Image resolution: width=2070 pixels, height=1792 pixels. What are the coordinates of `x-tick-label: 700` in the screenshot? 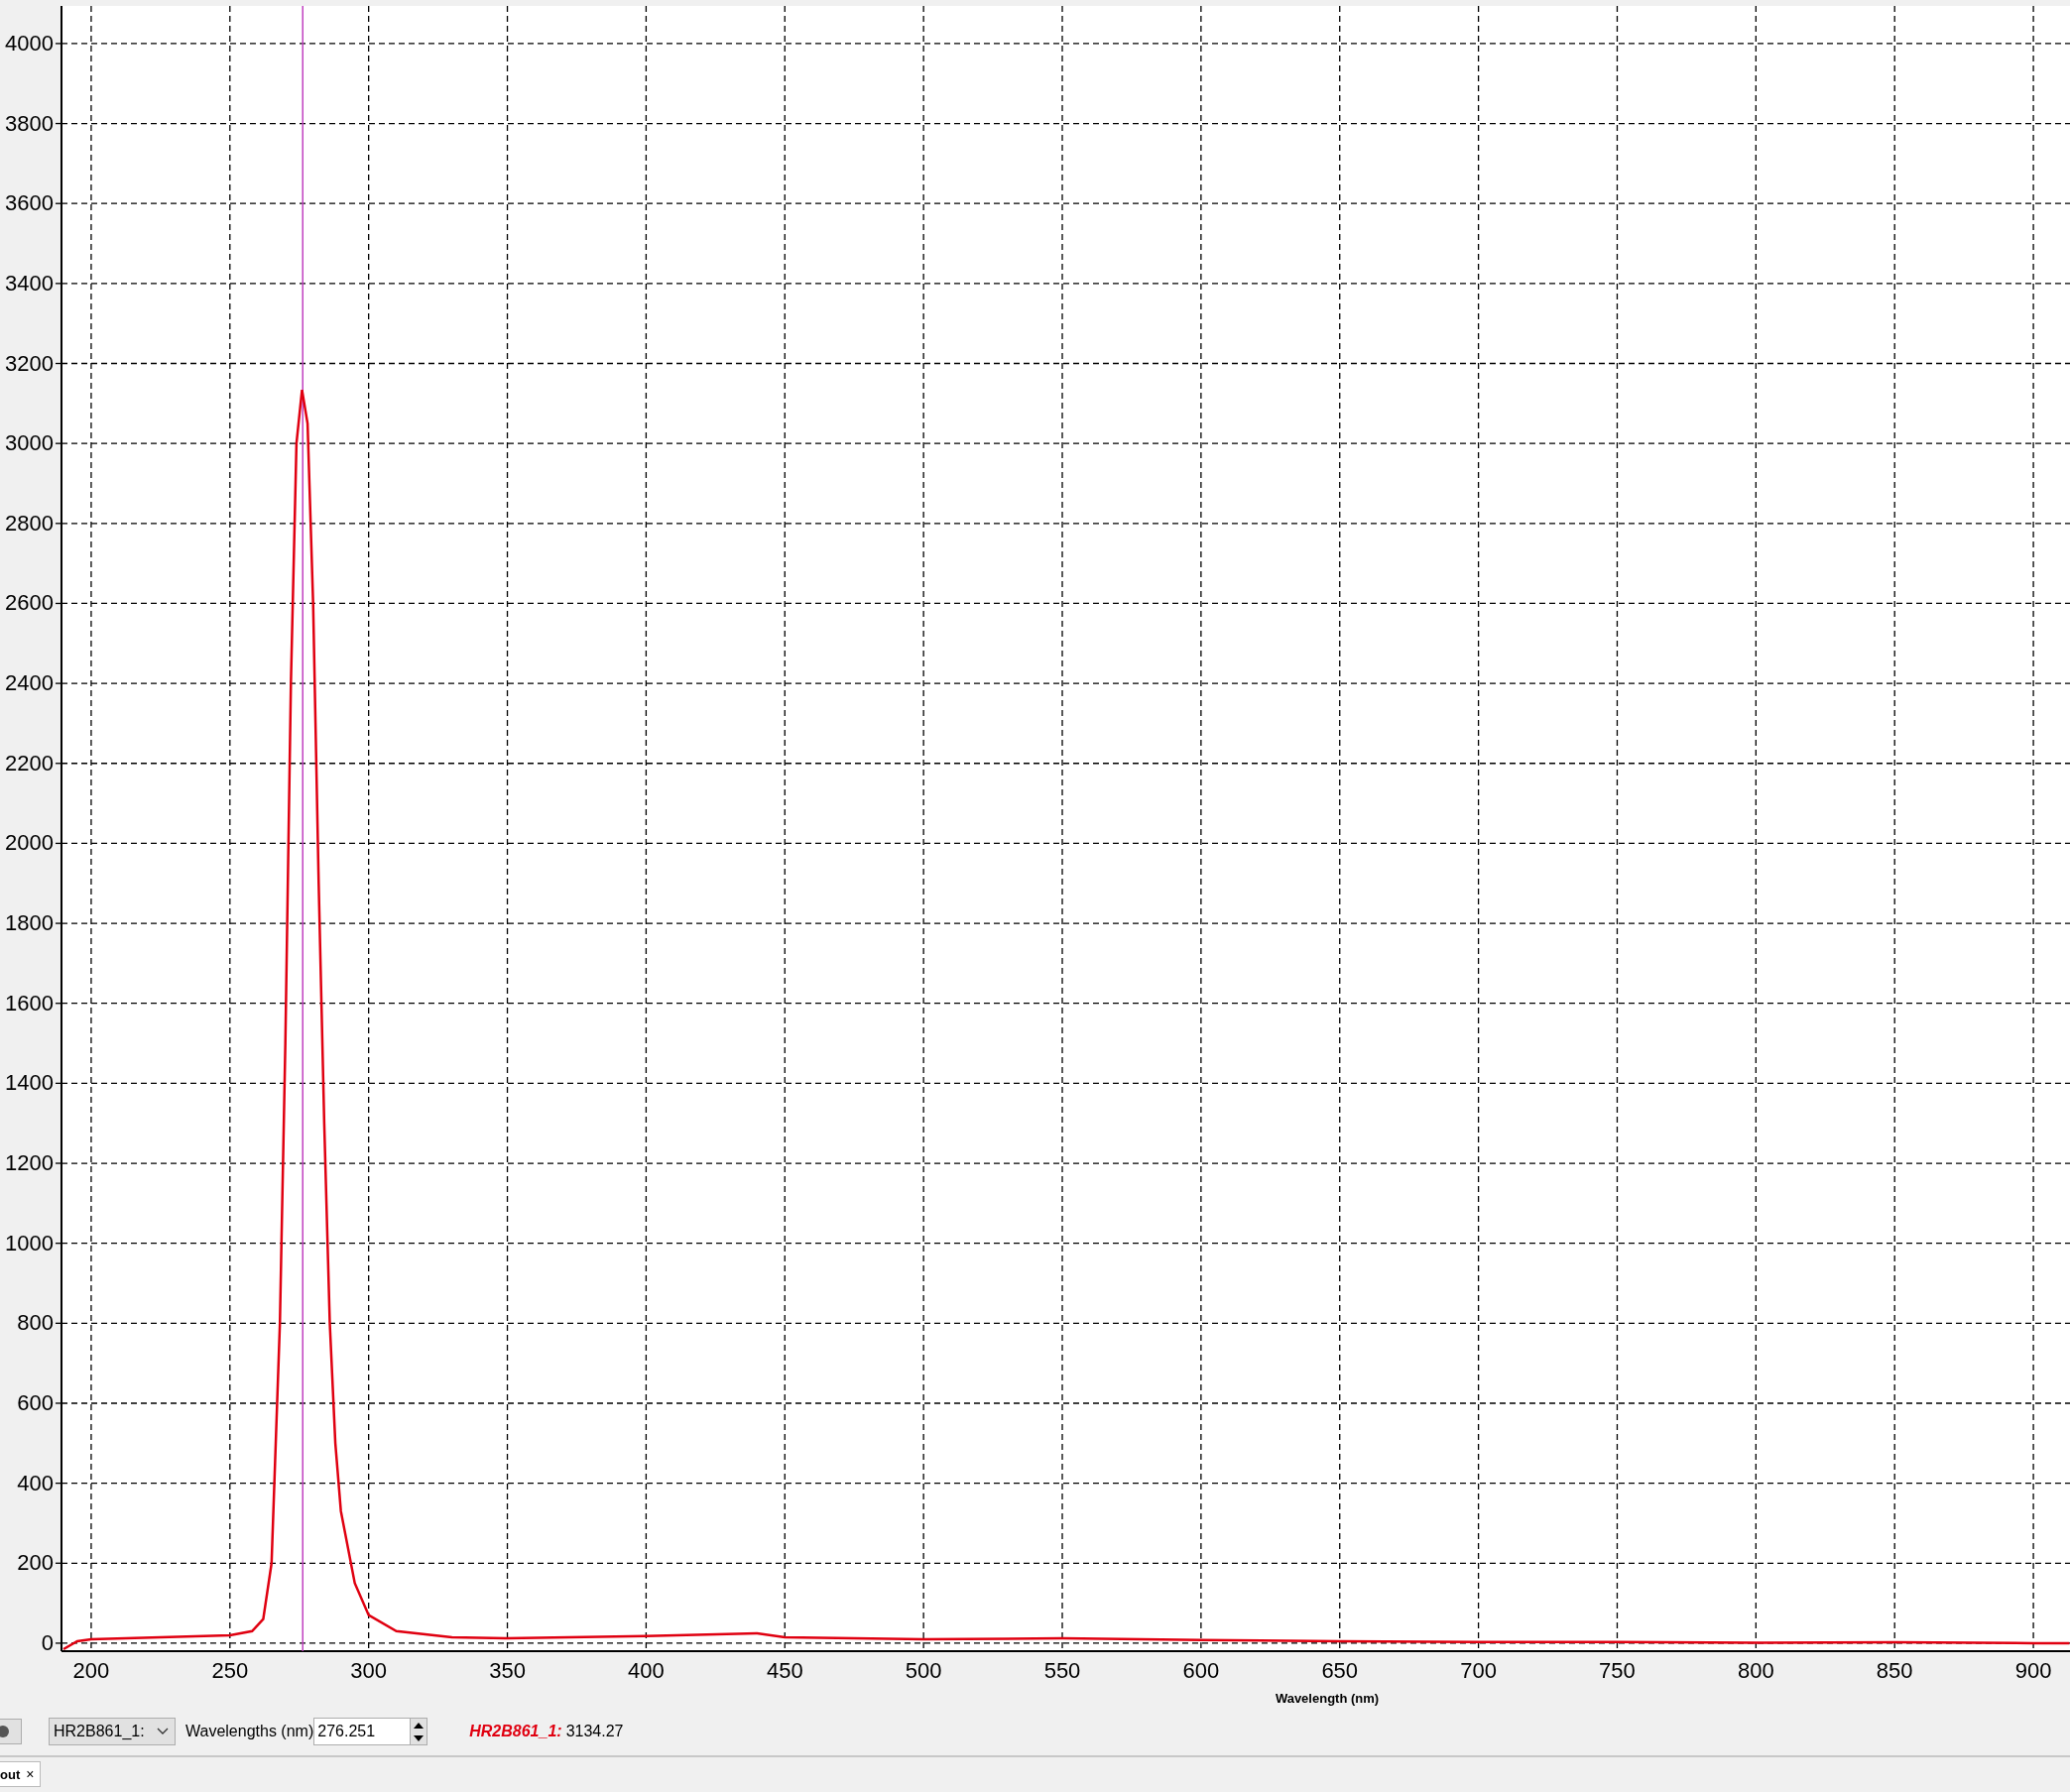 It's located at (1478, 1671).